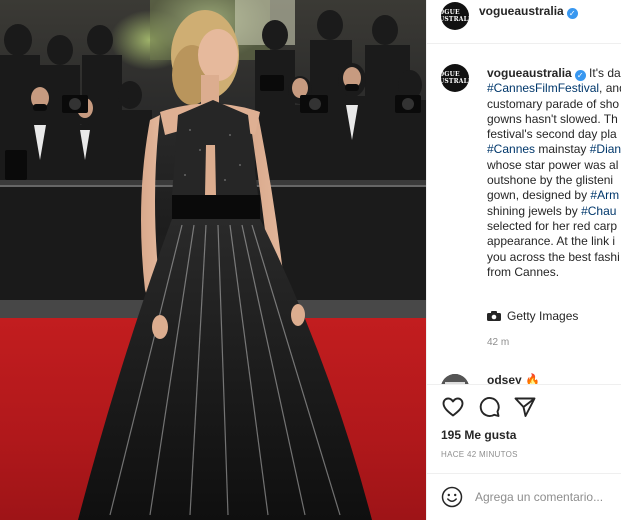 The height and width of the screenshot is (521, 621). I want to click on caption-line-text: shining jewels by, so click(534, 210).